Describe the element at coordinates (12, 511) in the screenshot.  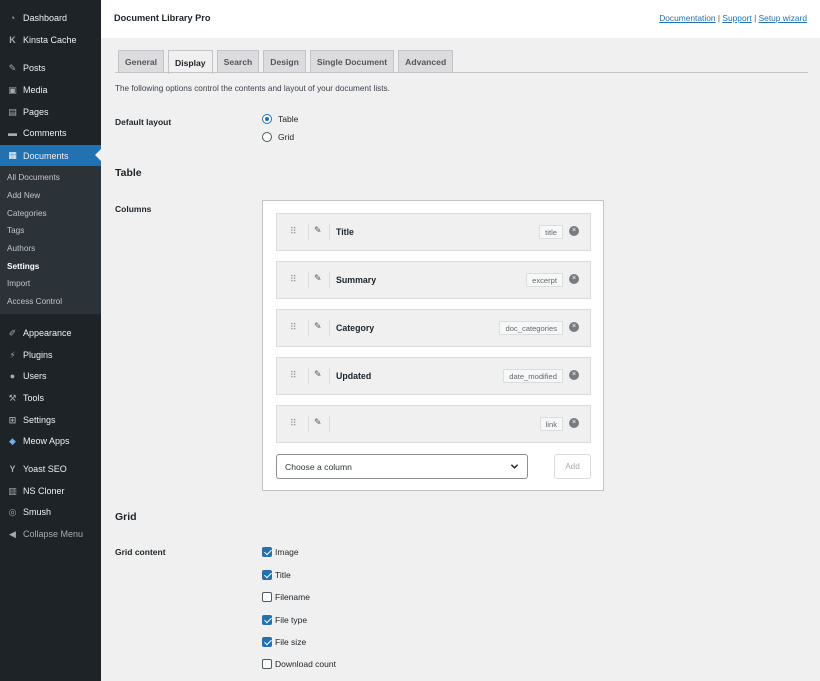
I see `smush-icon: ◎` at that location.